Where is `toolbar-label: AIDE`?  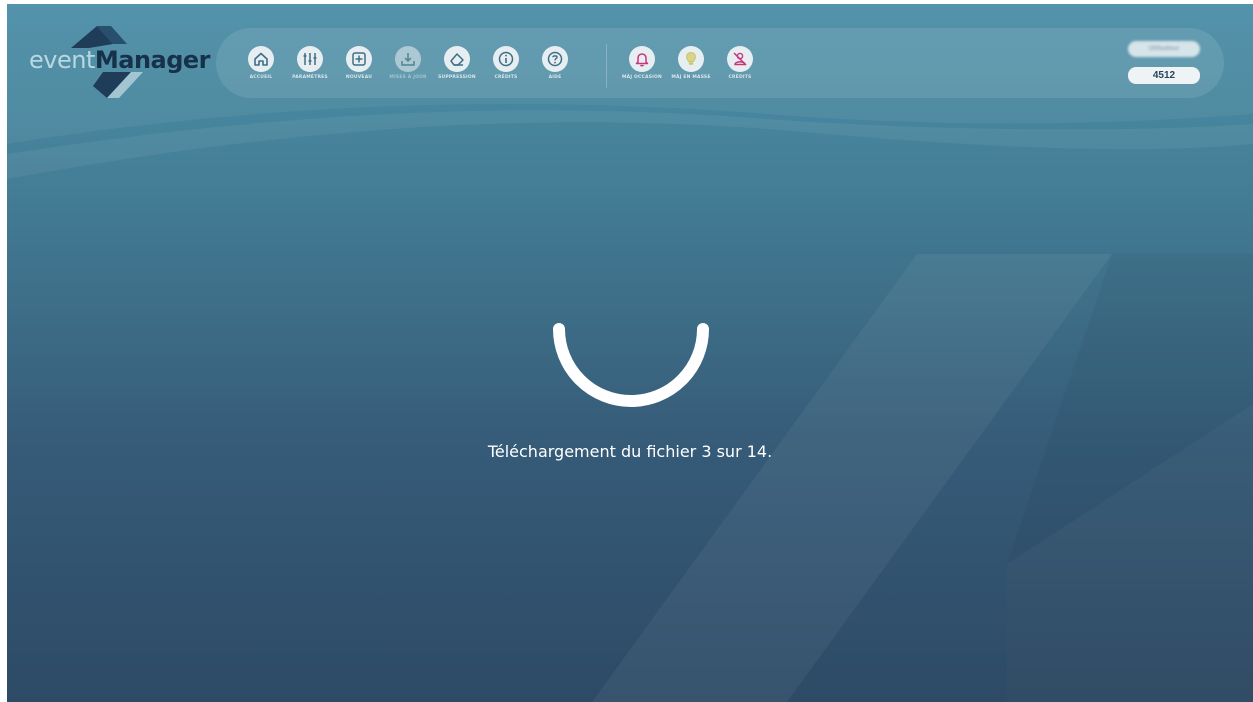
toolbar-label: AIDE is located at coordinates (555, 77).